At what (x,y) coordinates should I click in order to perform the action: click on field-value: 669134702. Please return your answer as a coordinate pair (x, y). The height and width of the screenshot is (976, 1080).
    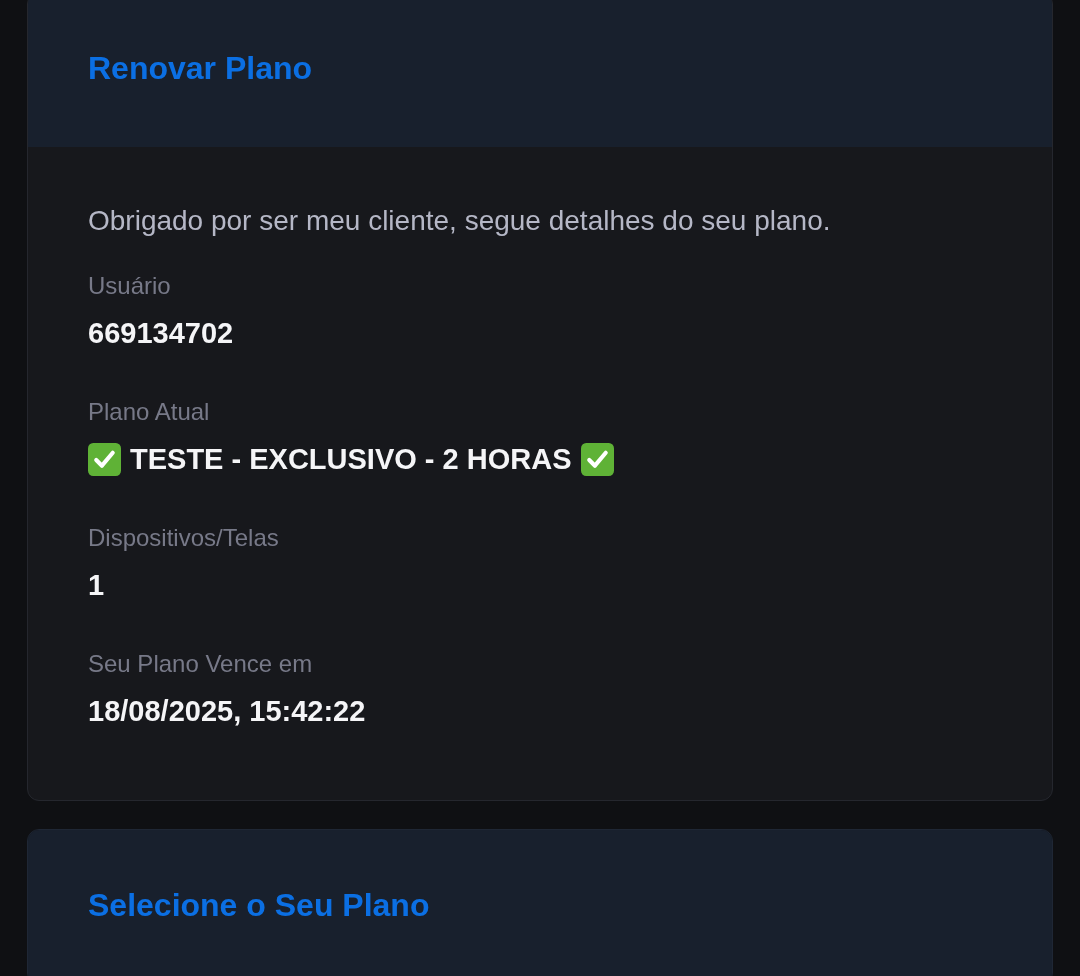
    Looking at the image, I should click on (161, 333).